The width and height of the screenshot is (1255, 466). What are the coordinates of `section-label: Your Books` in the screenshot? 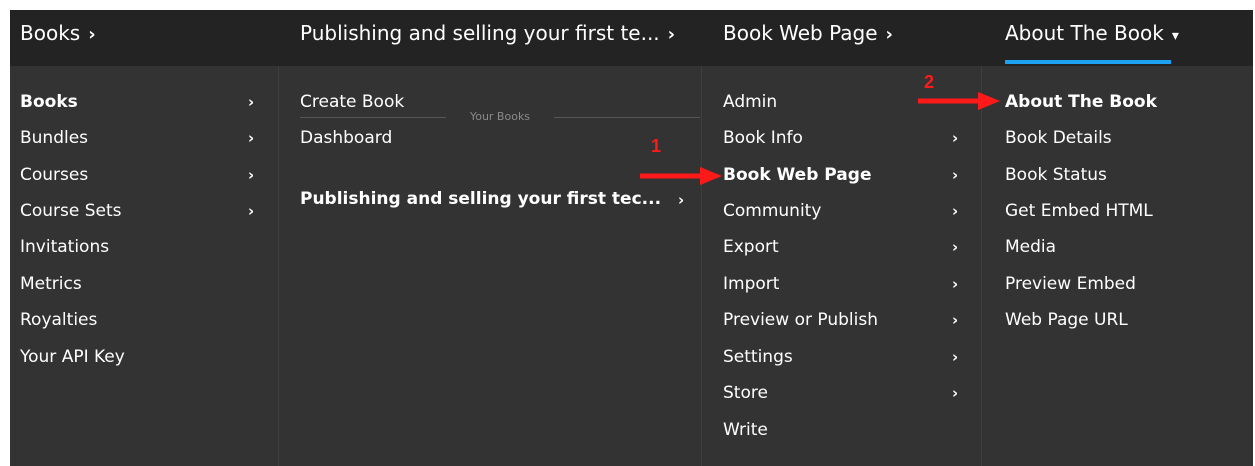 It's located at (500, 116).